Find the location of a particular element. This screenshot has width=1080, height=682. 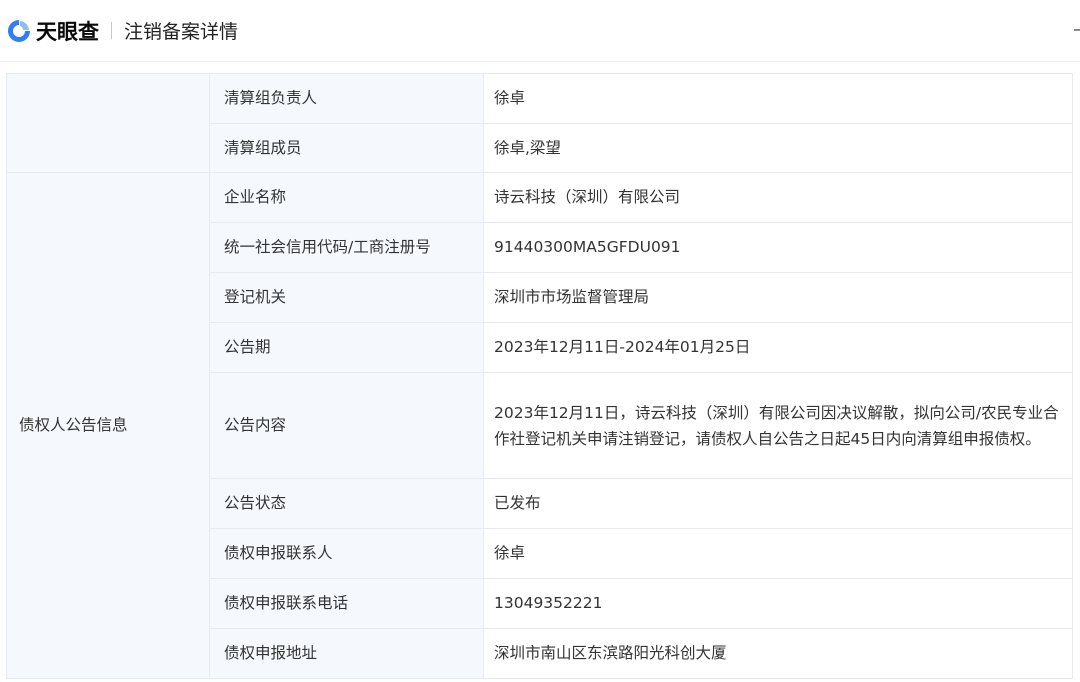

brand-name: 天眼查 is located at coordinates (67, 31).